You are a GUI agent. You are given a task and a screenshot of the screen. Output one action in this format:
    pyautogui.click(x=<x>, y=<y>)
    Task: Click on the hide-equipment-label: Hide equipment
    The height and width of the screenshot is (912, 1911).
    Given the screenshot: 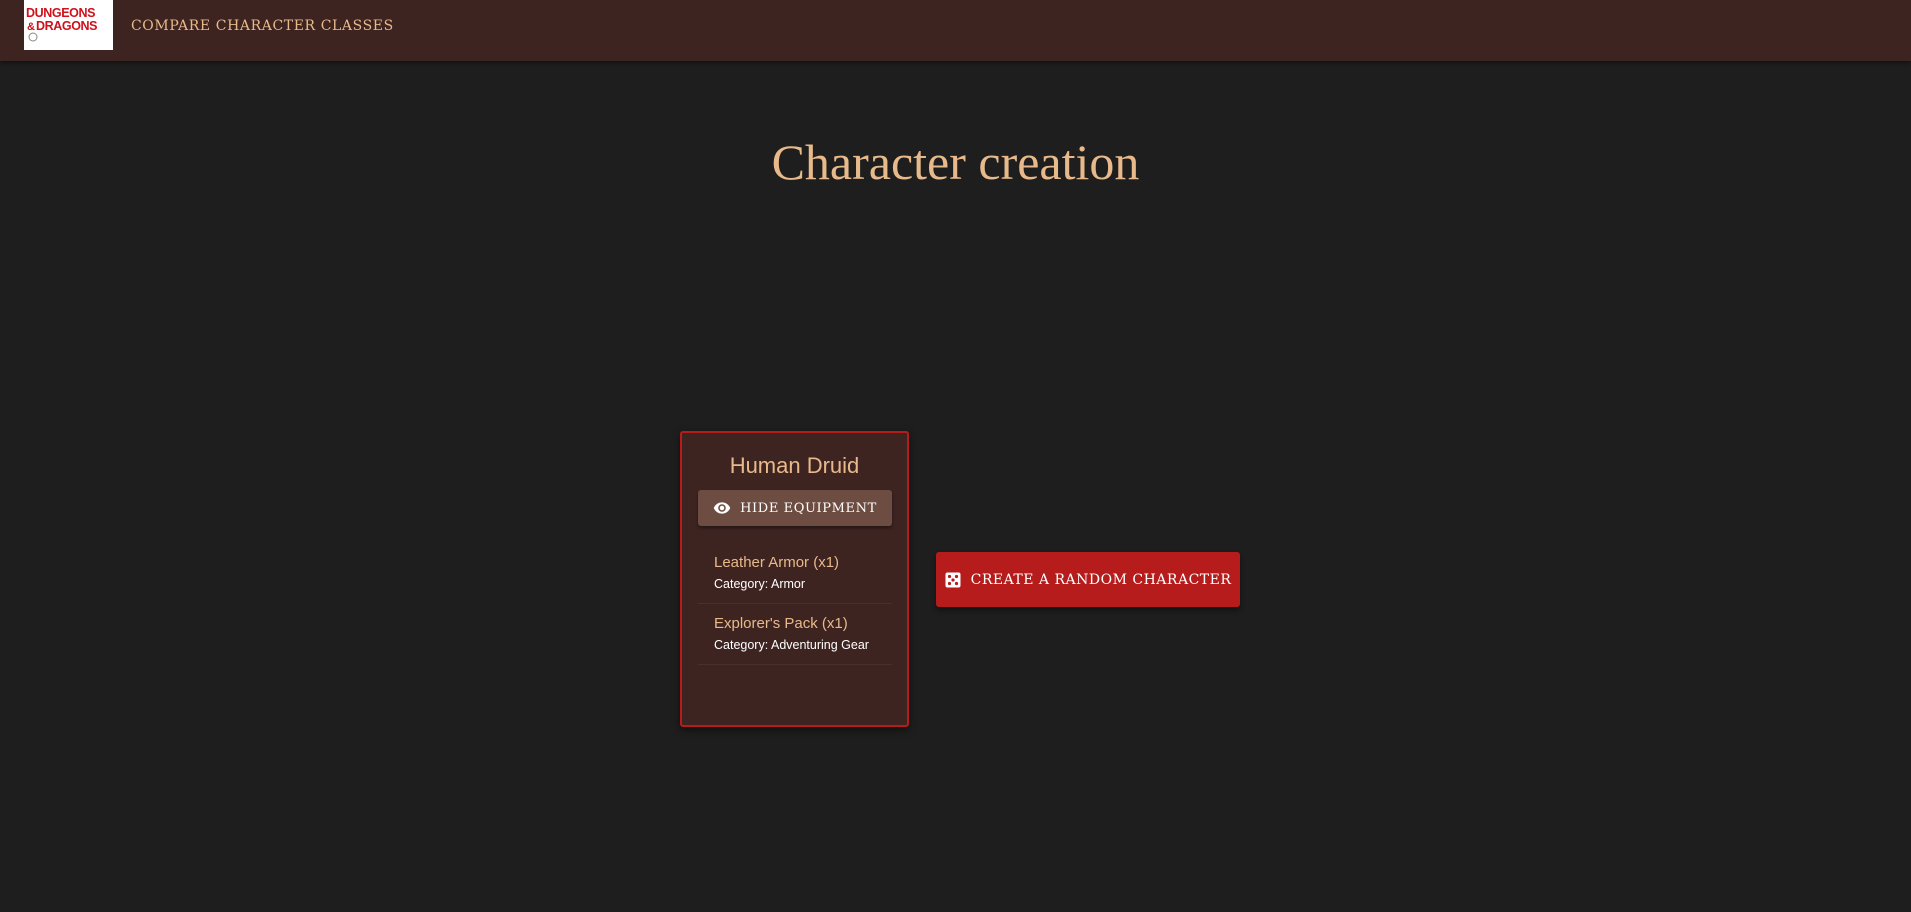 What is the action you would take?
    pyautogui.click(x=808, y=508)
    